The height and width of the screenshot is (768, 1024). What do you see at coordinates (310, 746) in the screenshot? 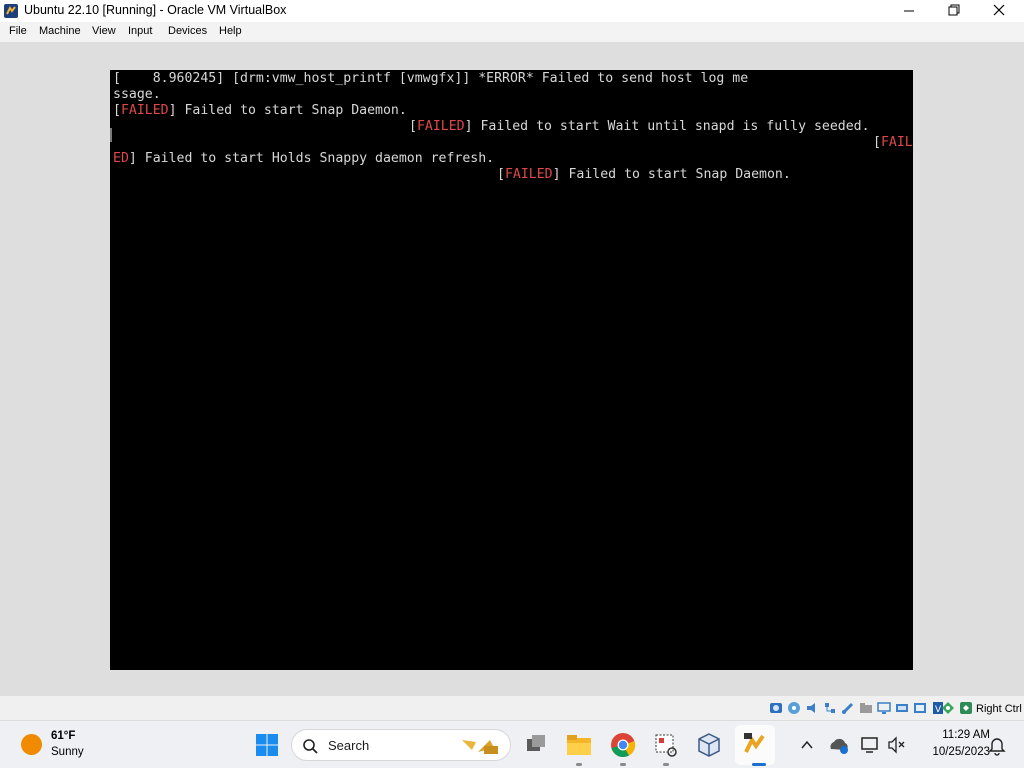
I see `search-icon` at bounding box center [310, 746].